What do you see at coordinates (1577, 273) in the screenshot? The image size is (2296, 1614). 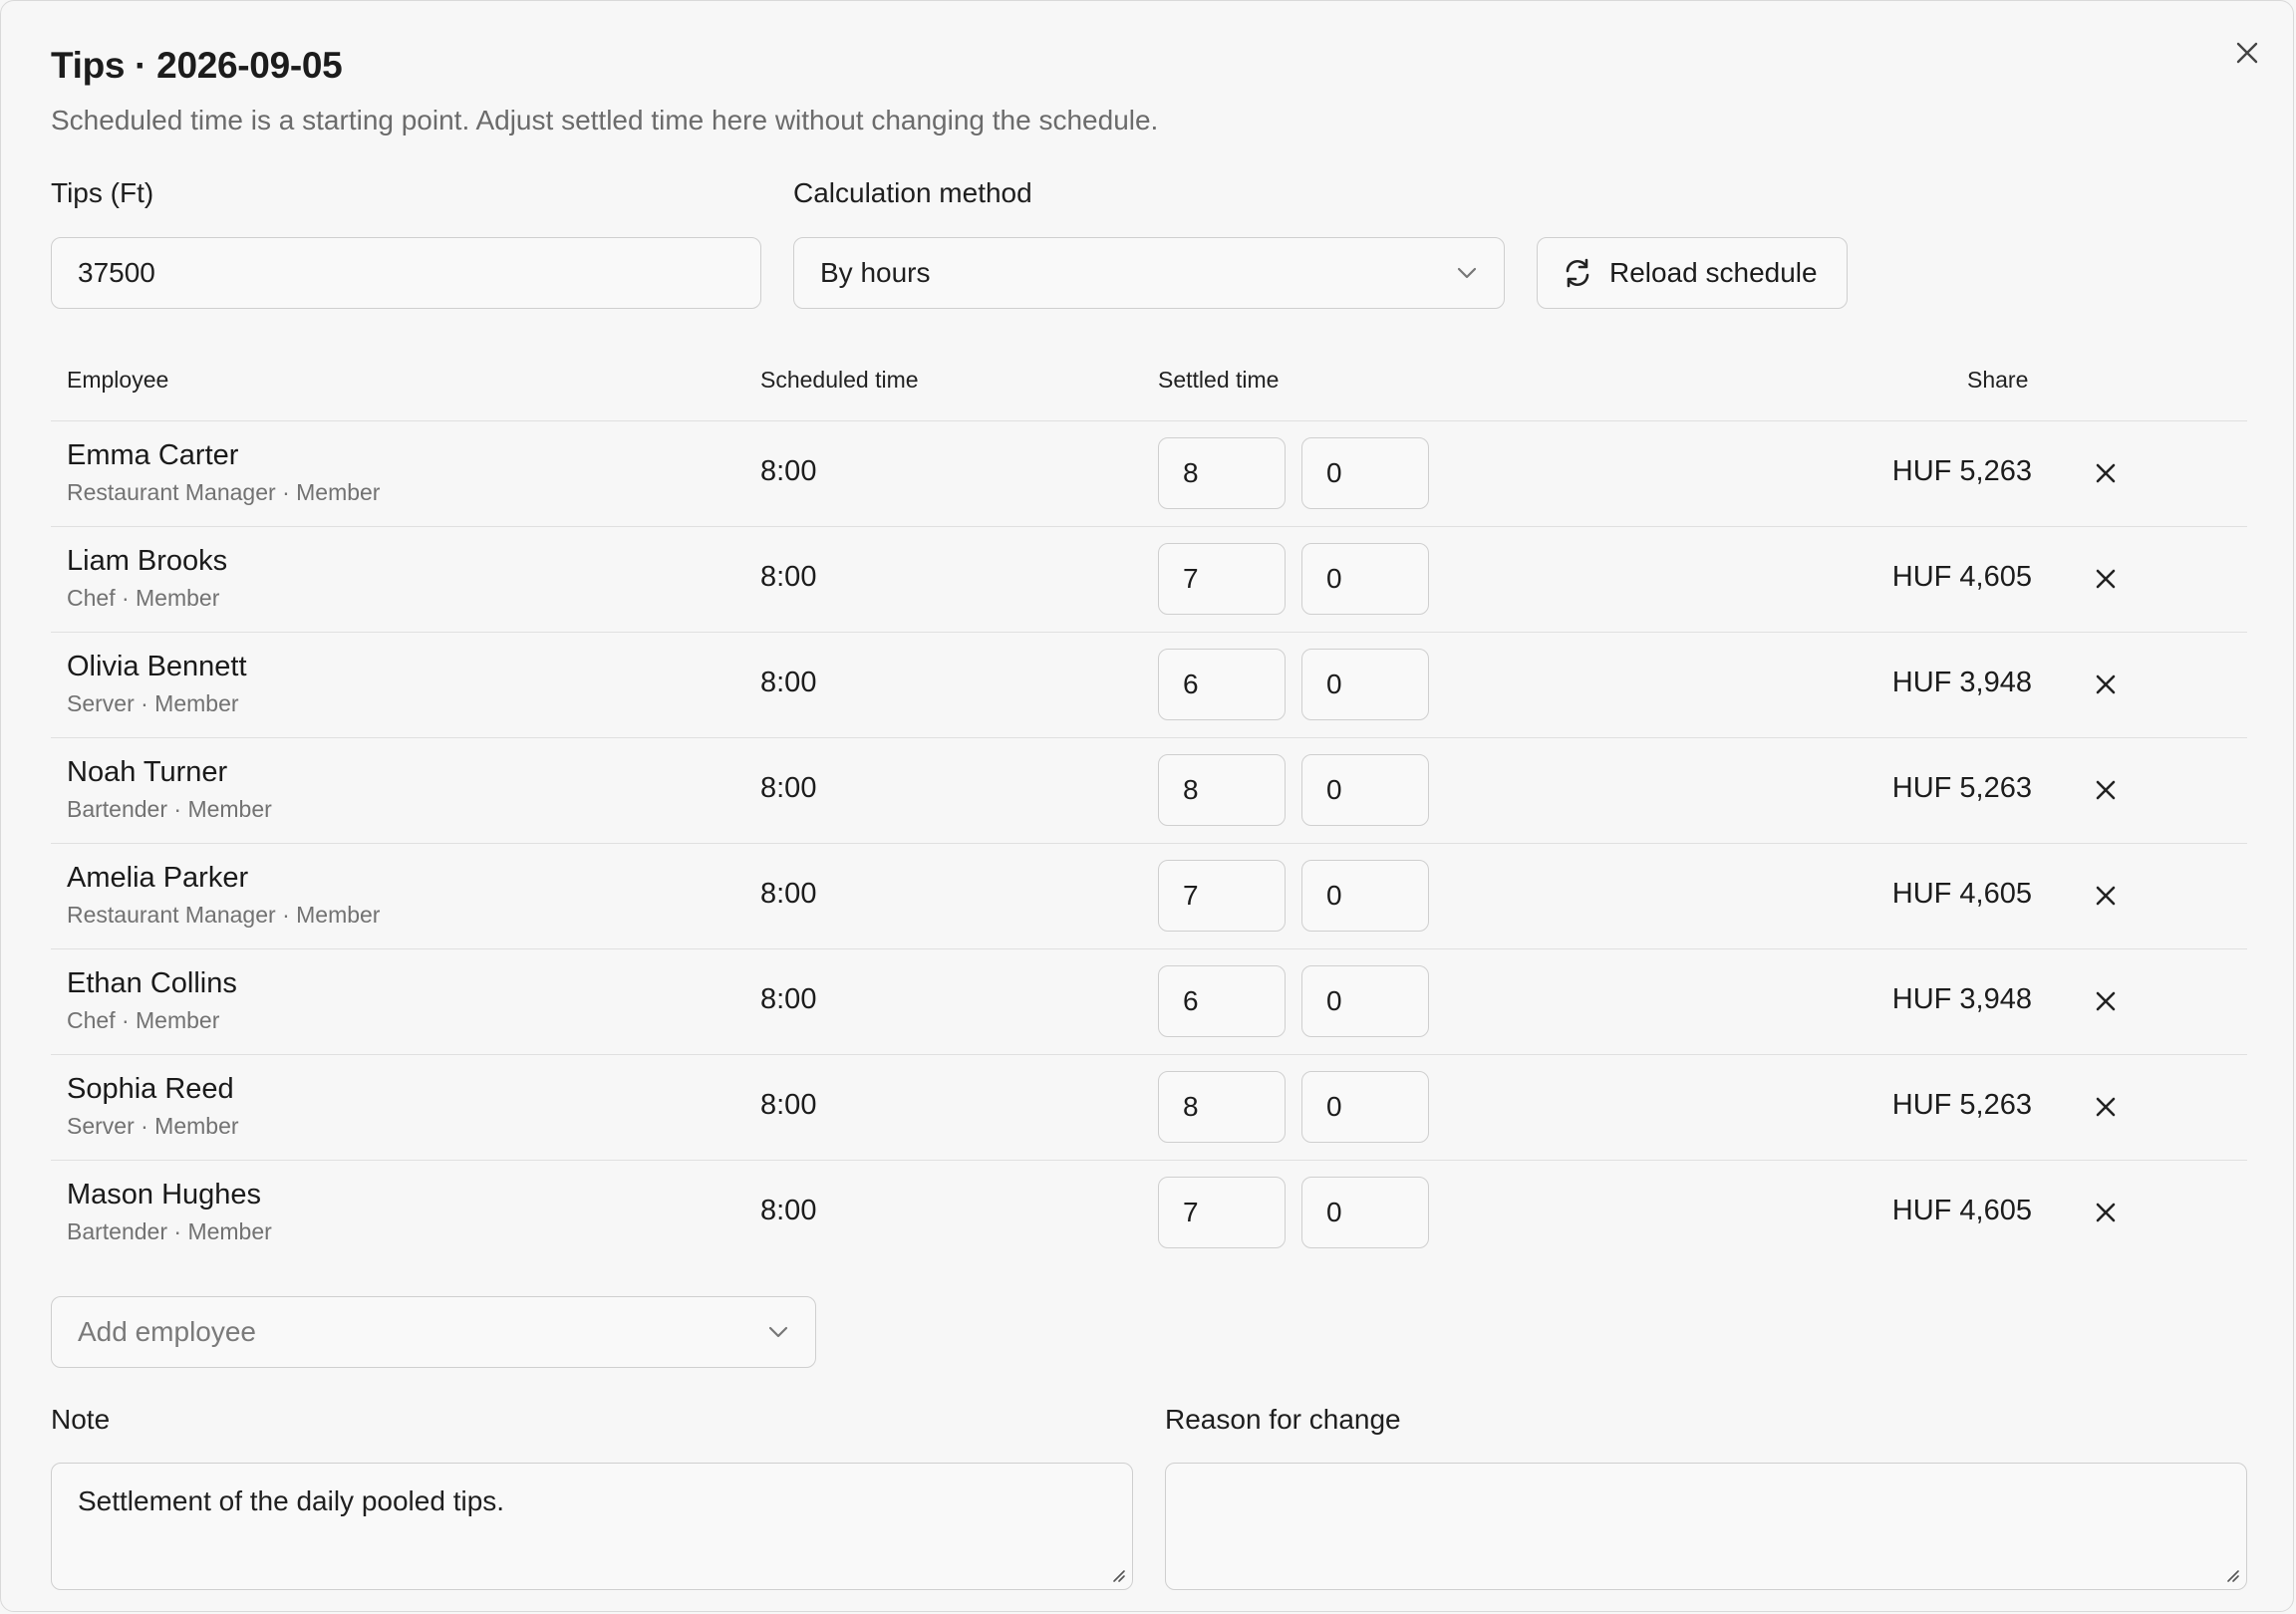 I see `refresh-icon` at bounding box center [1577, 273].